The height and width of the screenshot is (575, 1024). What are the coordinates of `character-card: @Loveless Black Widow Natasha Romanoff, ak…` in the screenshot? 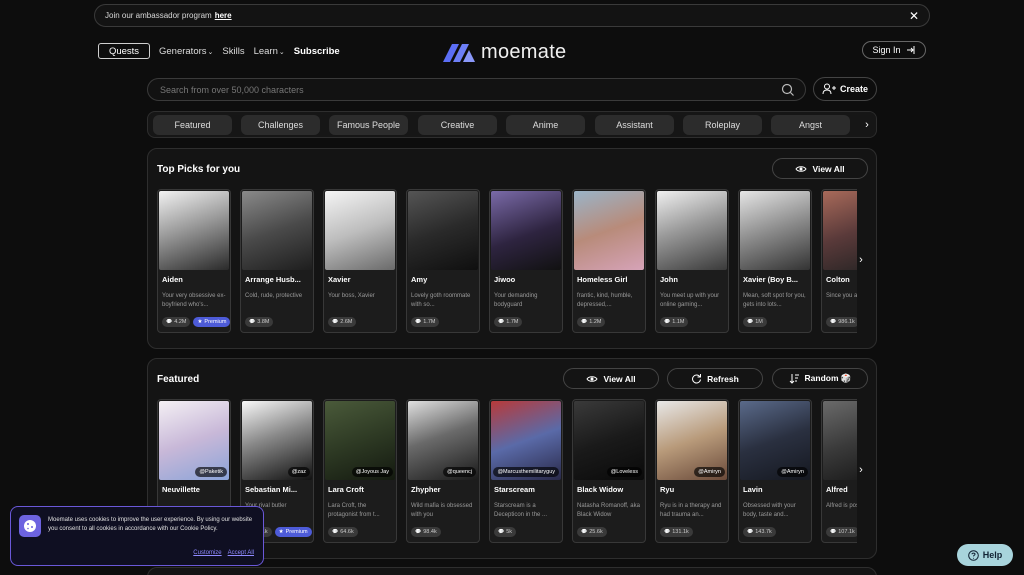 It's located at (609, 471).